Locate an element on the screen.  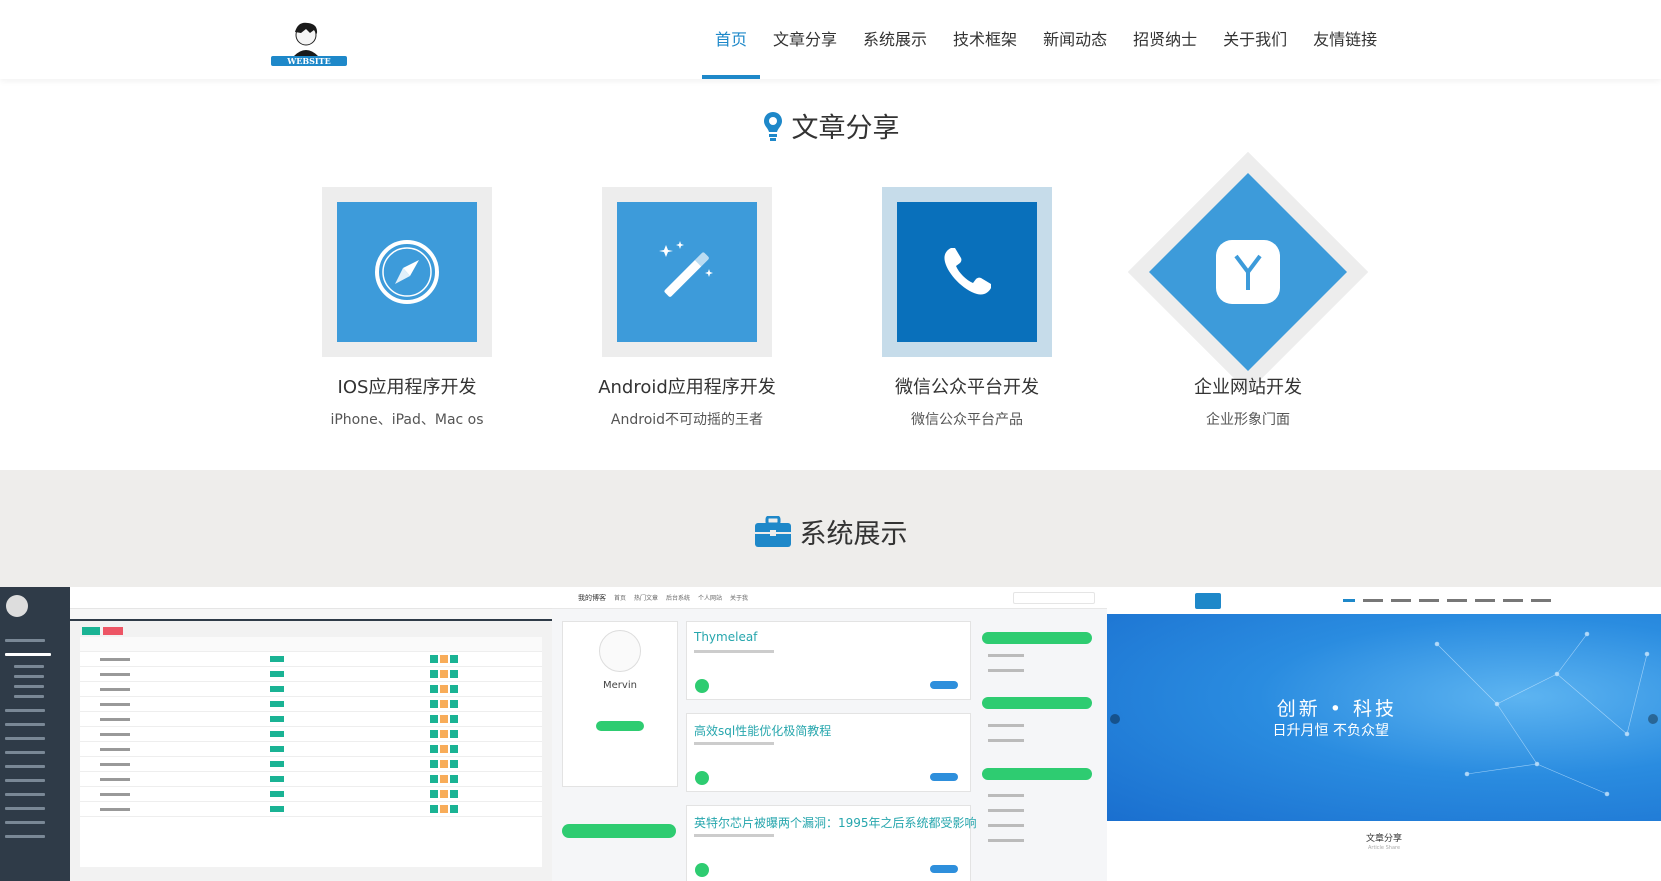
site-section-title: 文章分享 is located at coordinates (1383, 839).